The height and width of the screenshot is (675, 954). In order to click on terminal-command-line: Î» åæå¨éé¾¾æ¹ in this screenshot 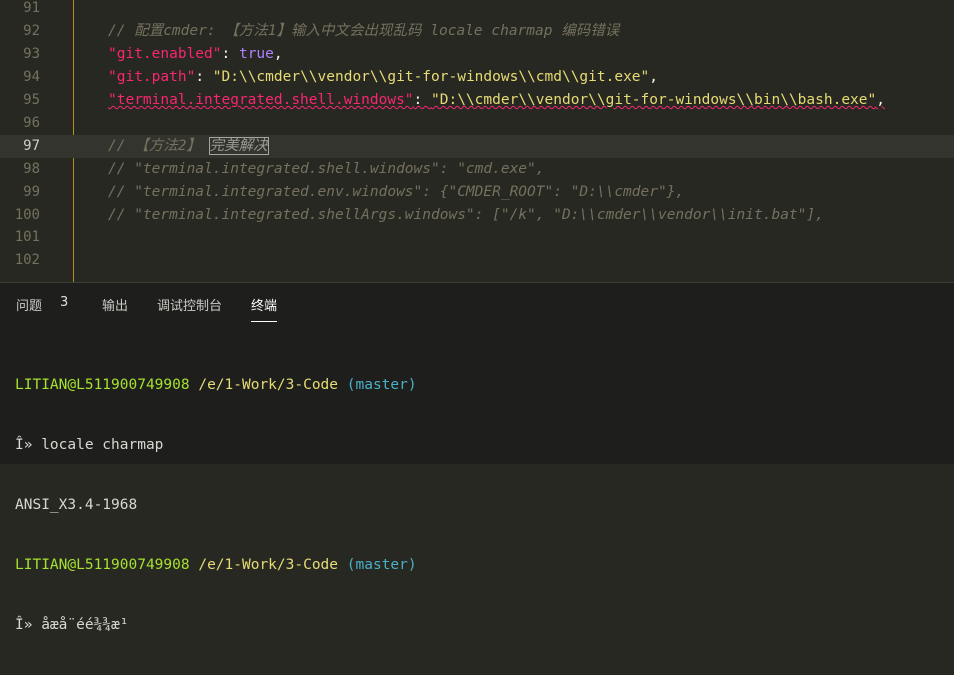, I will do `click(72, 625)`.